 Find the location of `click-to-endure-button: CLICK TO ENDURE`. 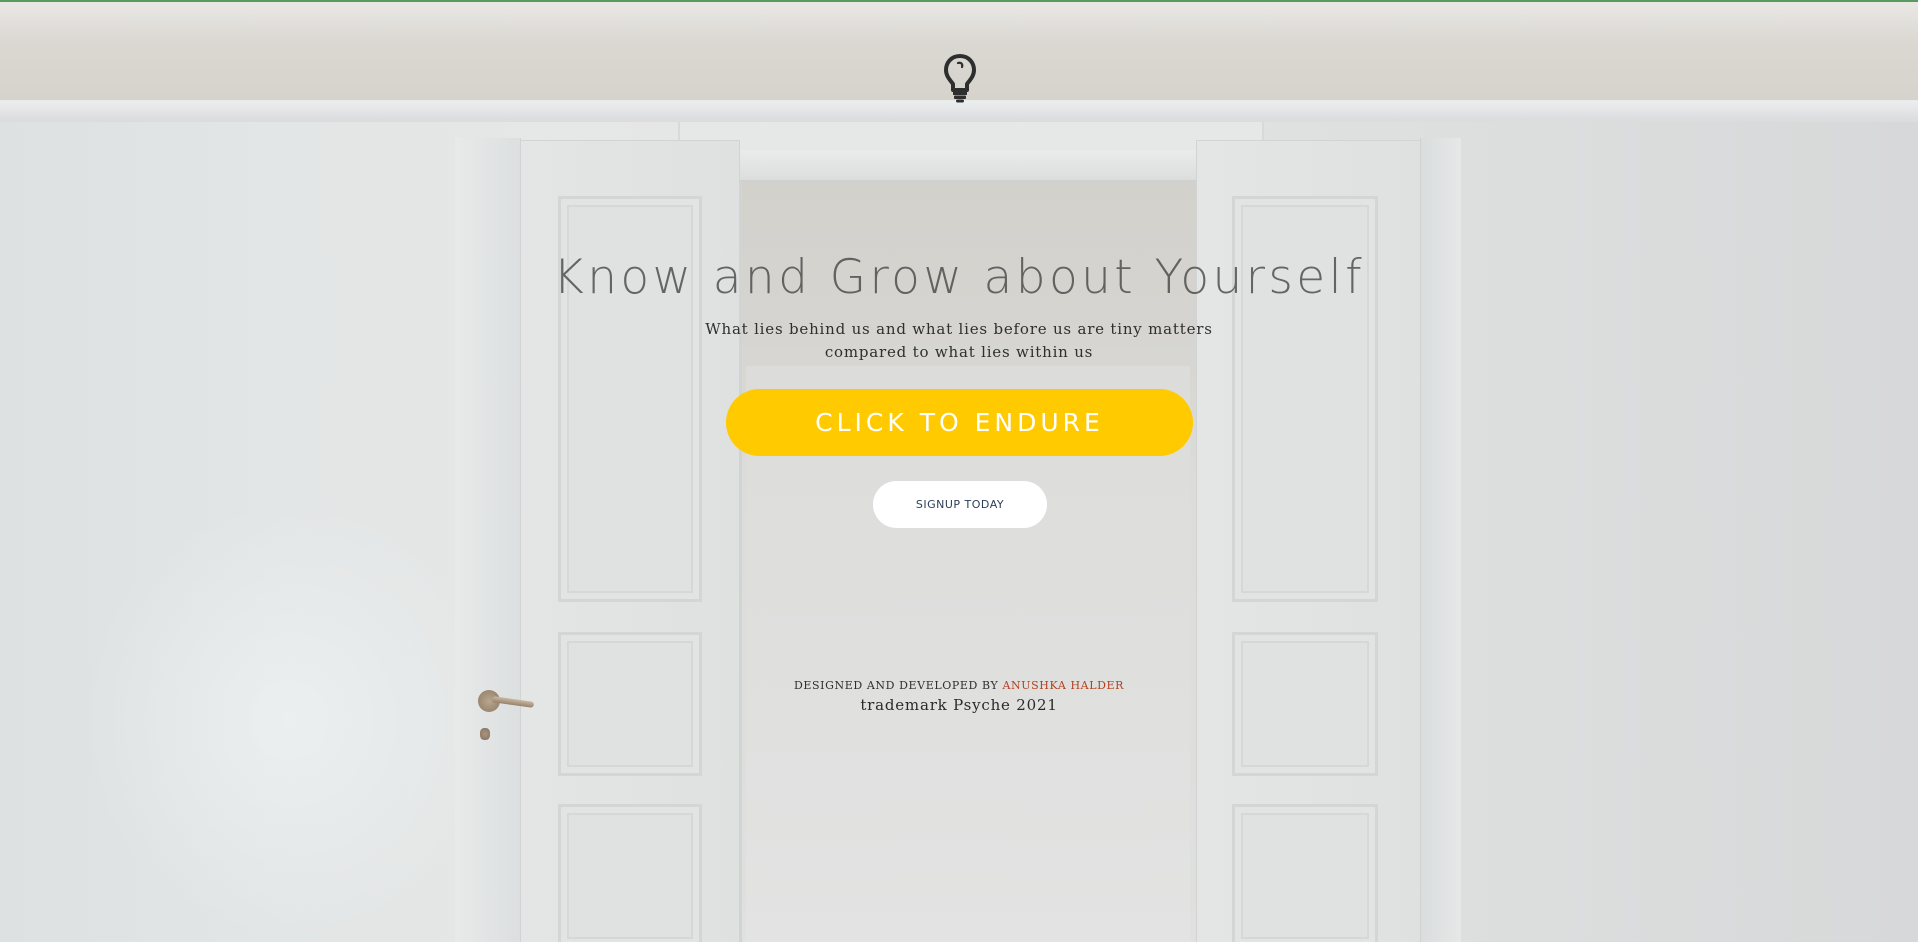

click-to-endure-button: CLICK TO ENDURE is located at coordinates (959, 422).